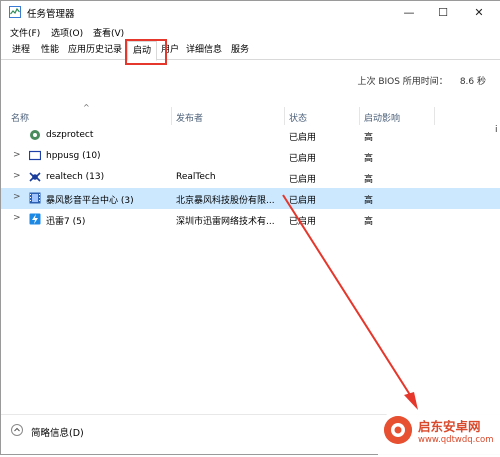  I want to click on watermark: 启东安卓网 www.qdtwdq.com, so click(439, 432).